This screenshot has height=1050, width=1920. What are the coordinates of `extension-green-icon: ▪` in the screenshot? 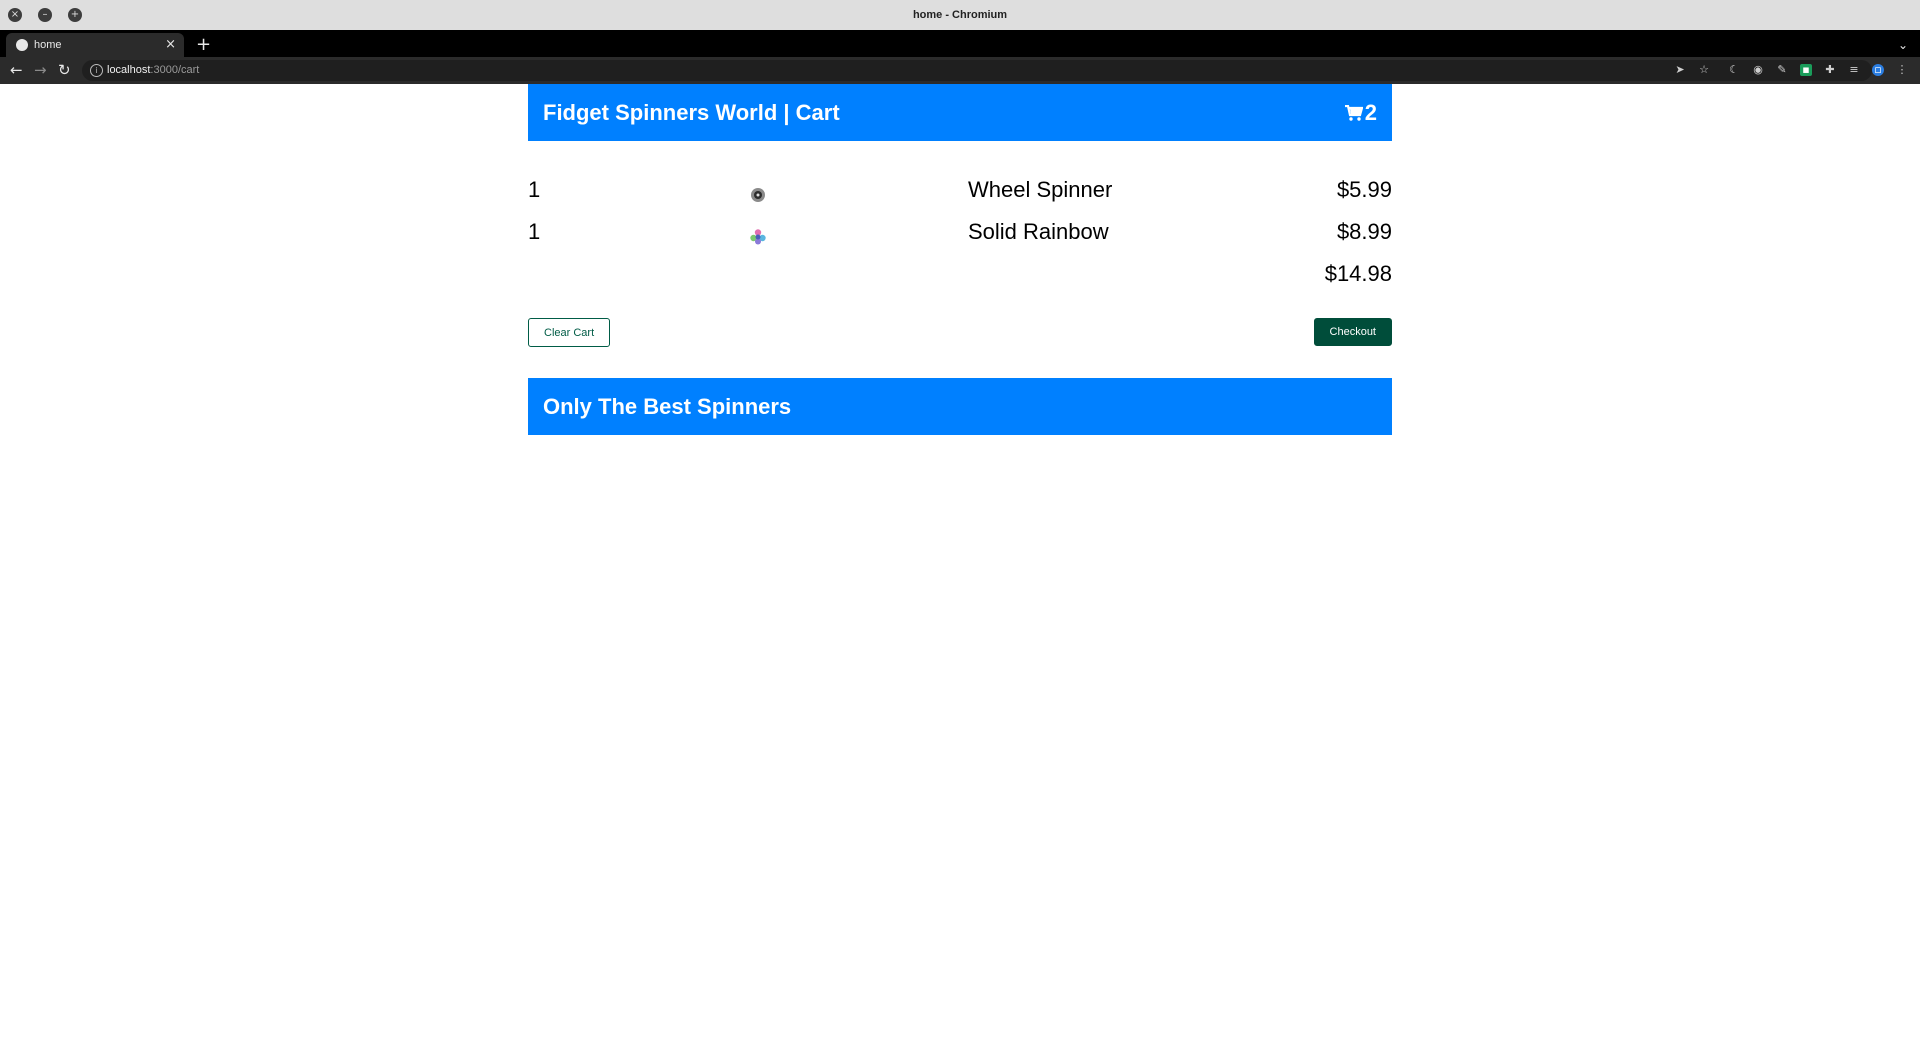 It's located at (1806, 70).